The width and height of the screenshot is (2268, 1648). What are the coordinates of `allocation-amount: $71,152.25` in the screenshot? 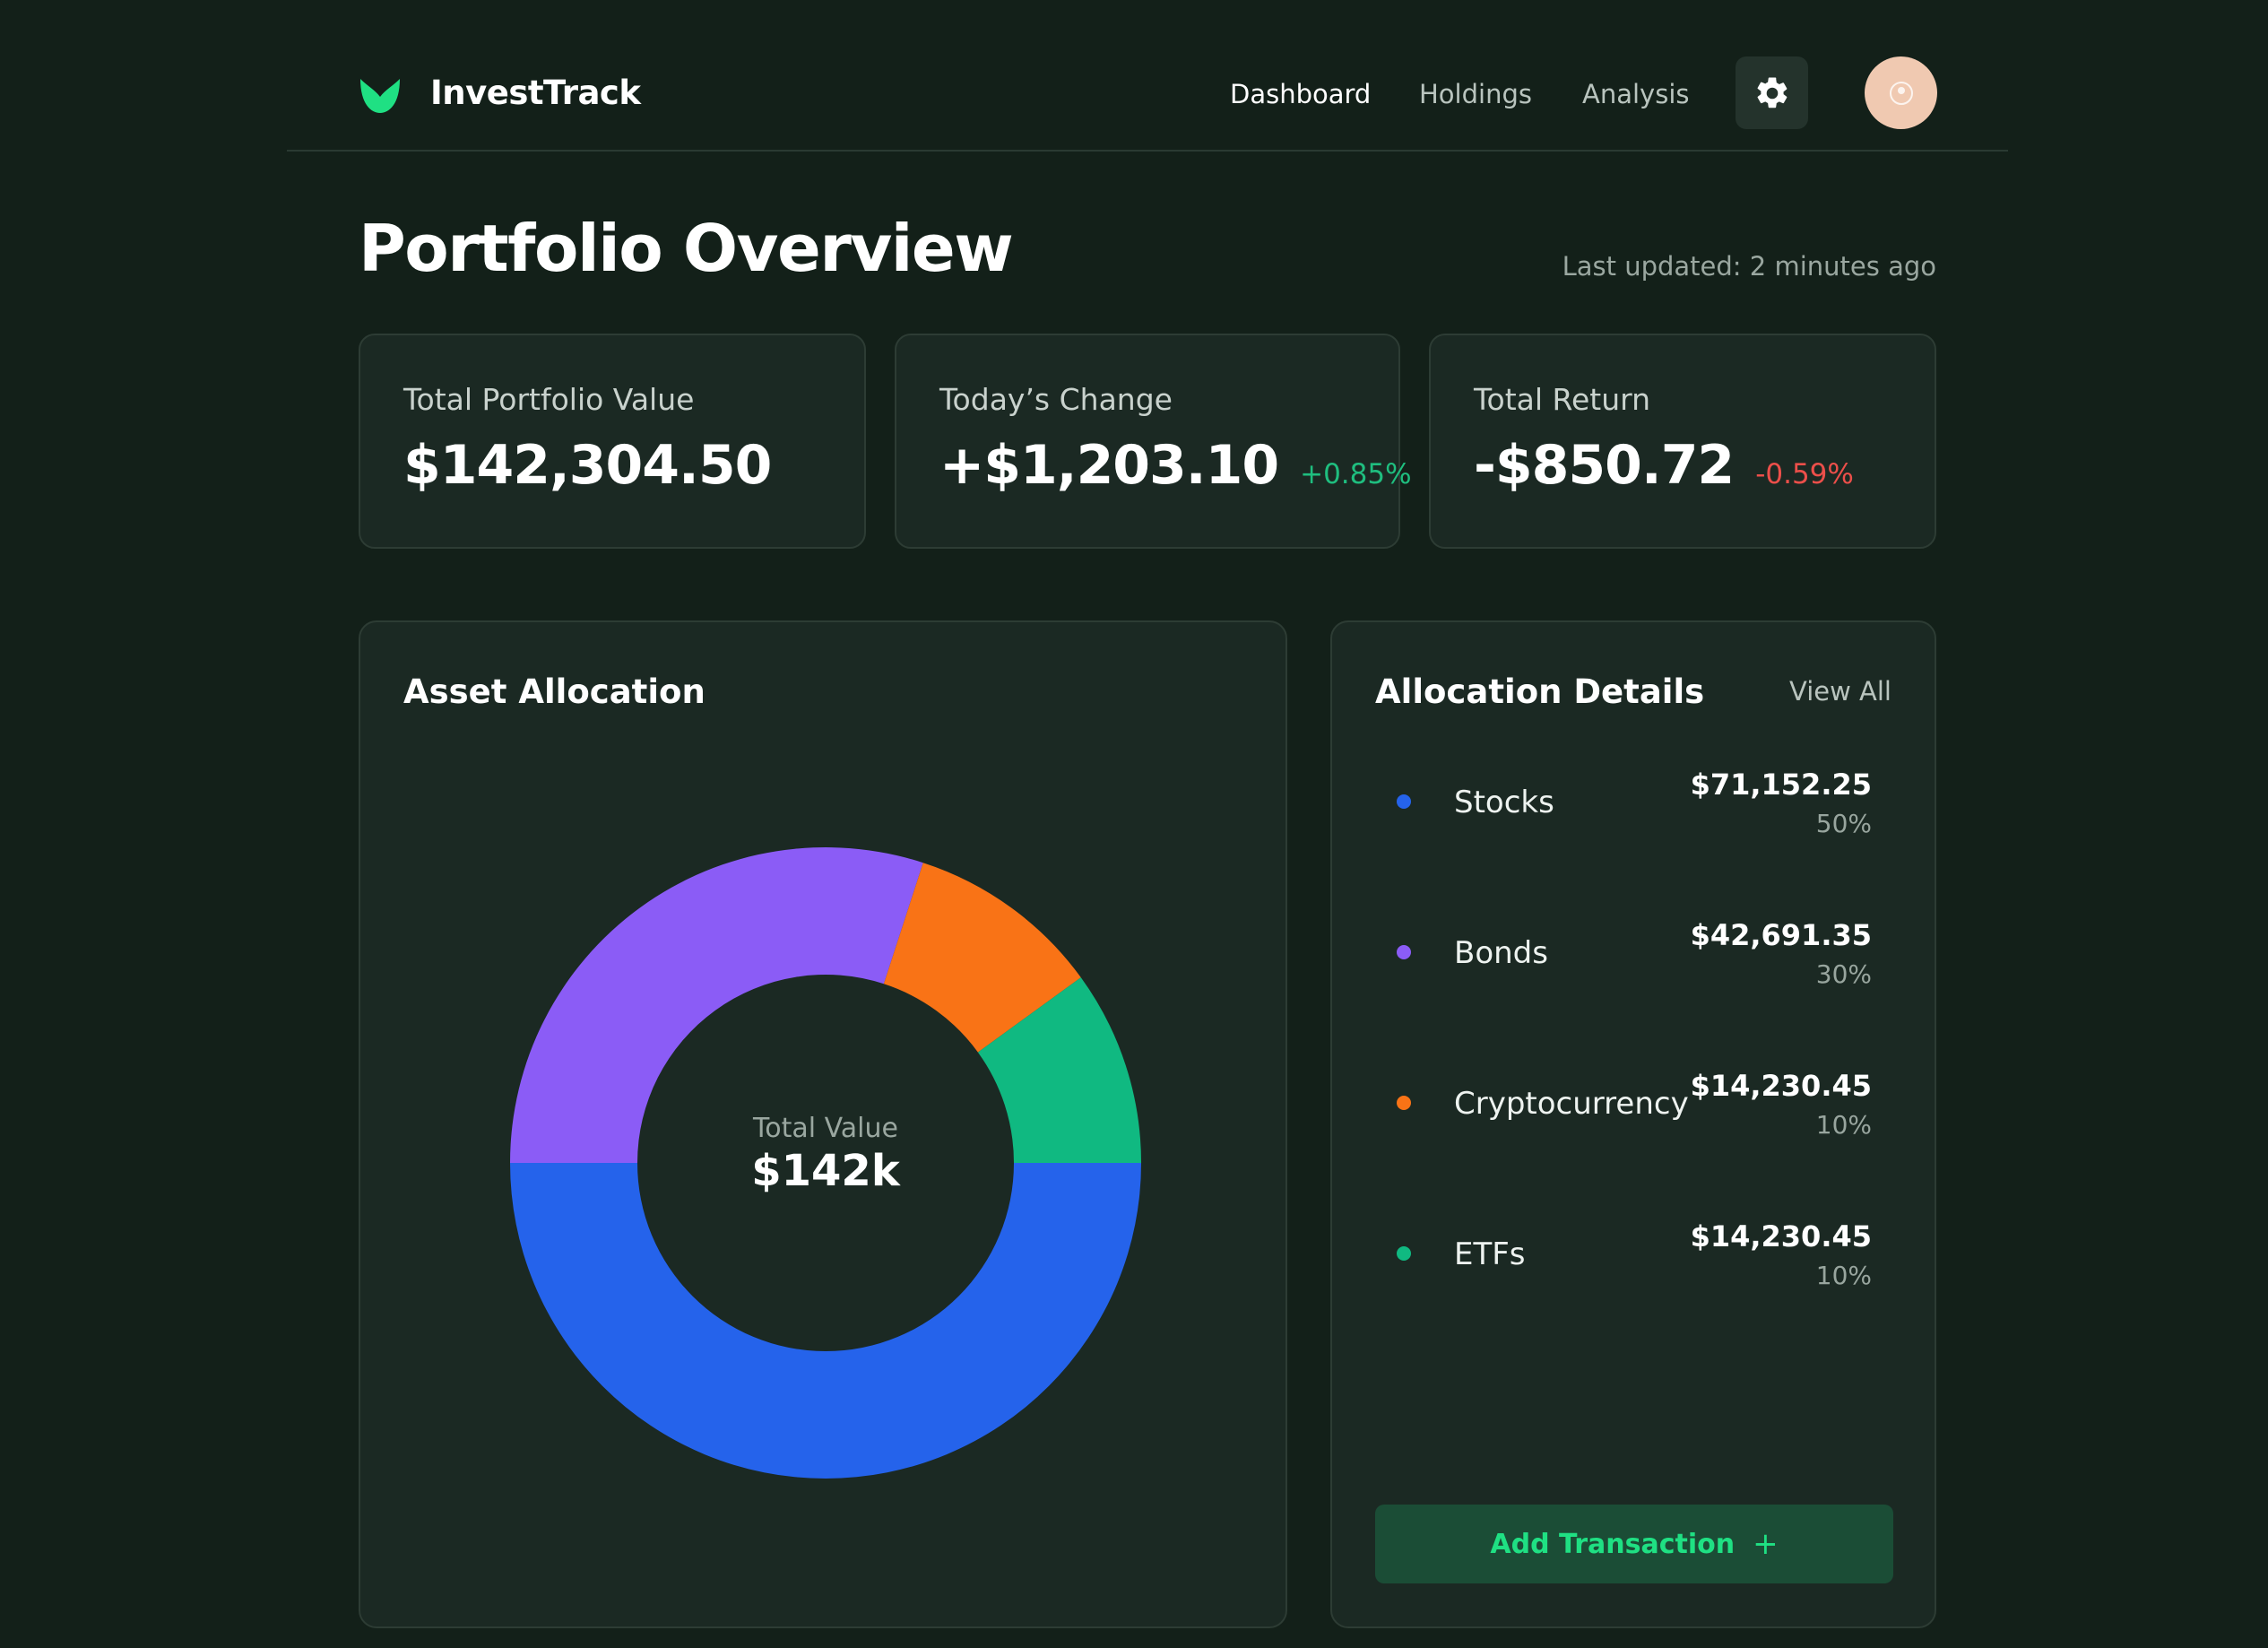 It's located at (1781, 785).